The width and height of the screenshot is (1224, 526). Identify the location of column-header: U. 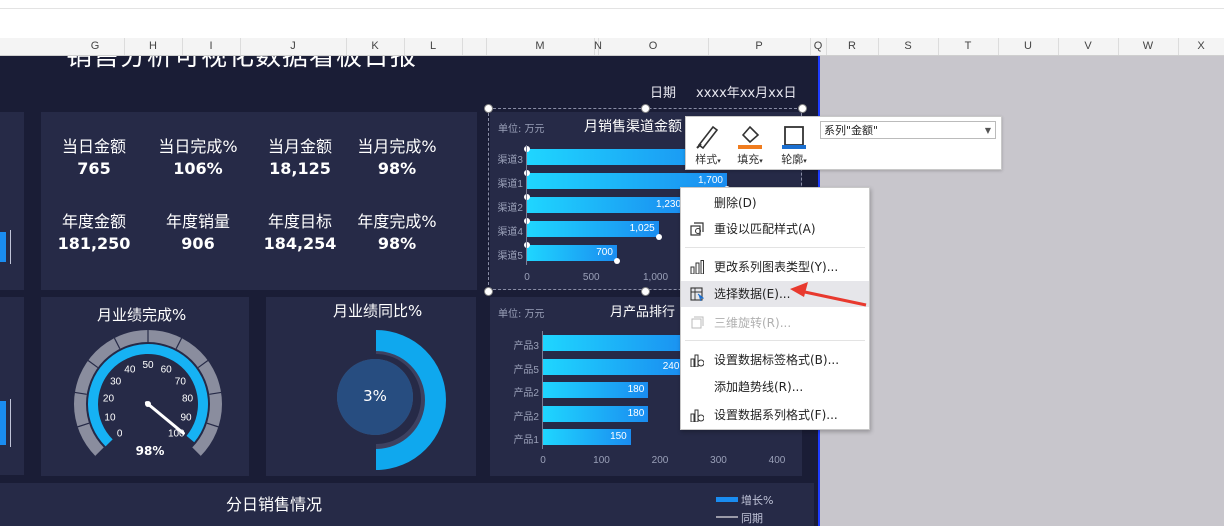
(1028, 46).